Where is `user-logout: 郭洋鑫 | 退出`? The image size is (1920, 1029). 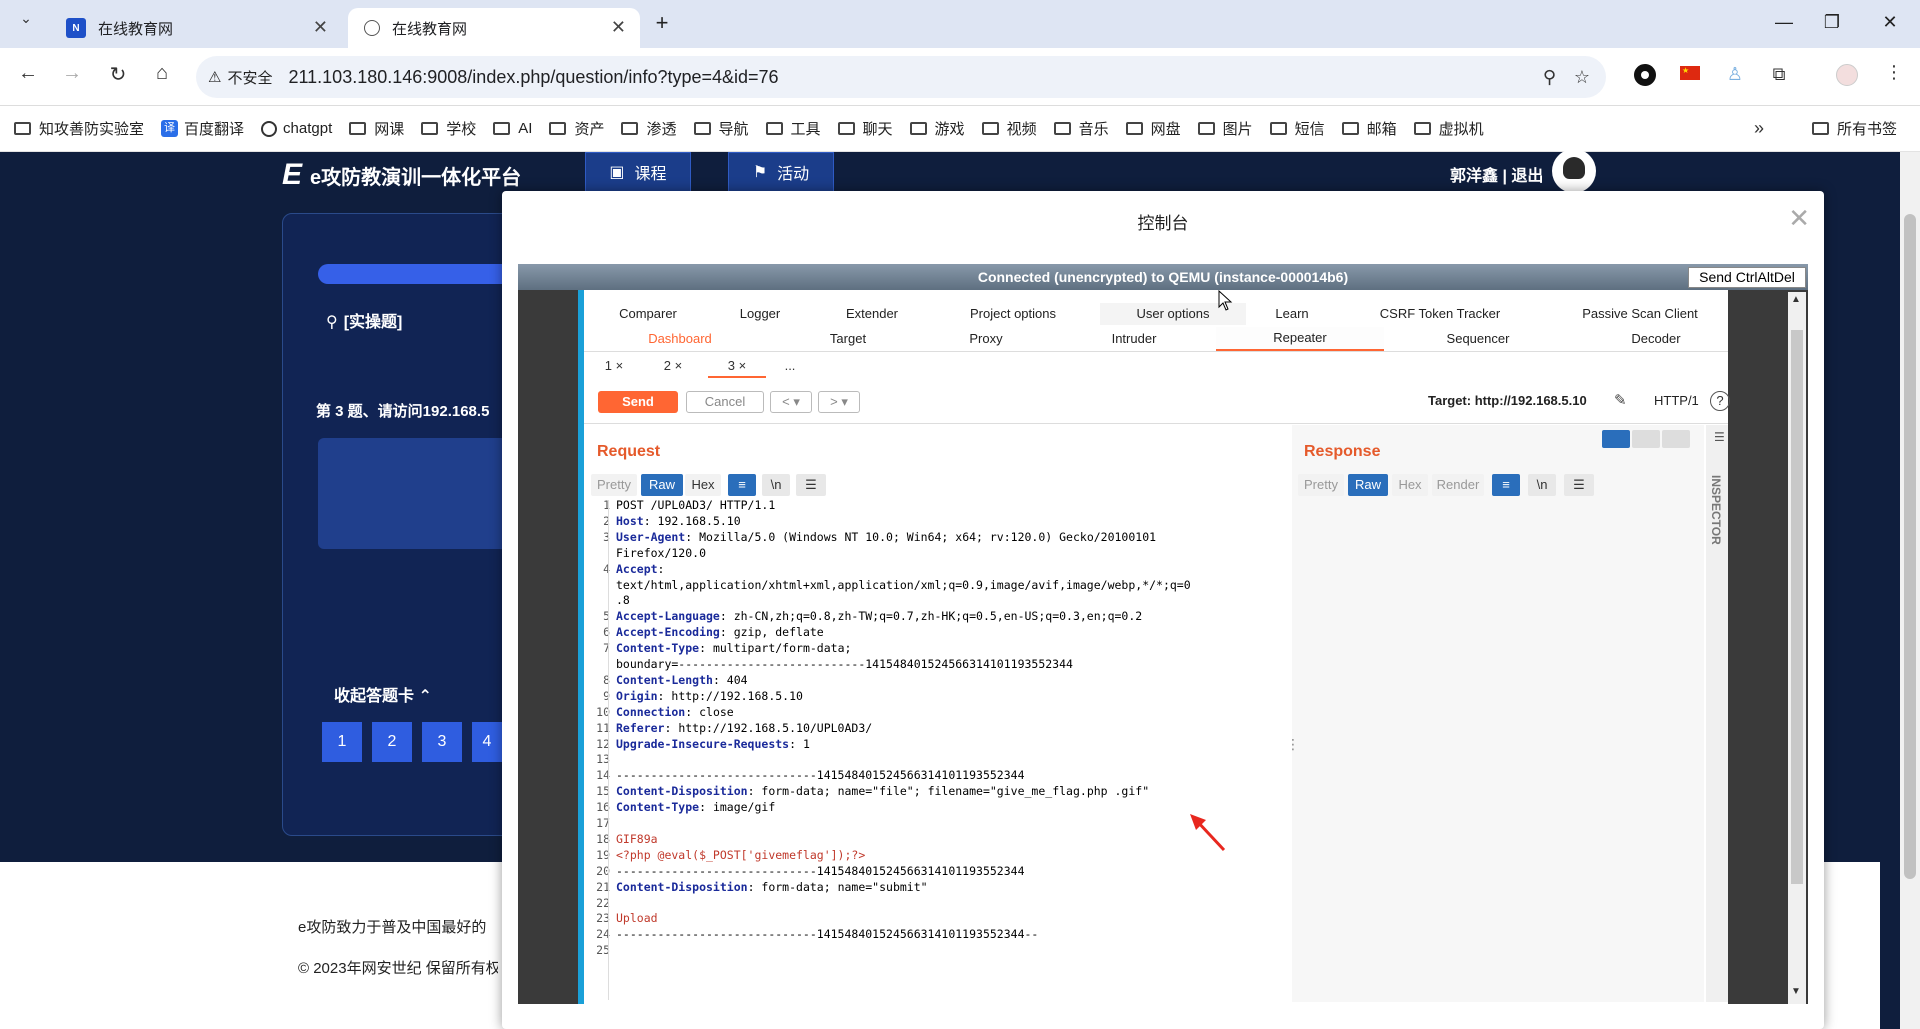
user-logout: 郭洋鑫 | 退出 is located at coordinates (1496, 174).